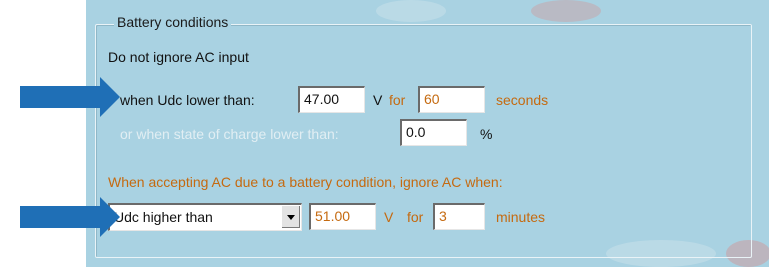  I want to click on condition-select: Udc higher than, so click(205, 217).